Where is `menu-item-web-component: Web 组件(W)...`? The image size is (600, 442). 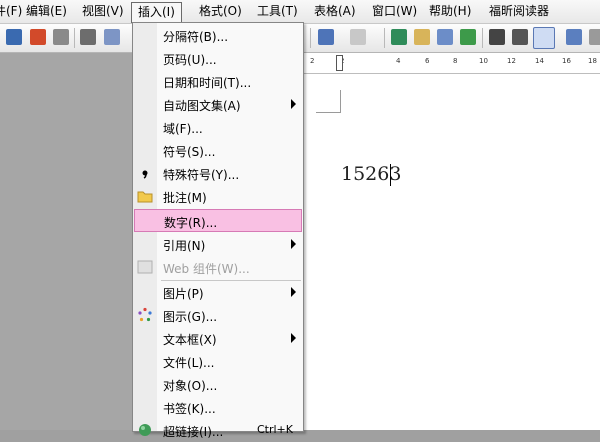
menu-item-web-component: Web 组件(W)... is located at coordinates (218, 267).